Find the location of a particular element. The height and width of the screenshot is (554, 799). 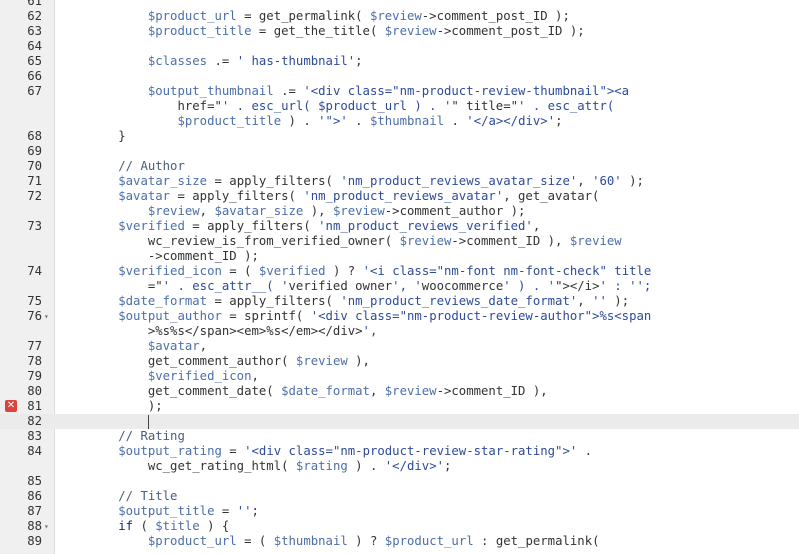

code-text: $avatar, is located at coordinates (177, 346).